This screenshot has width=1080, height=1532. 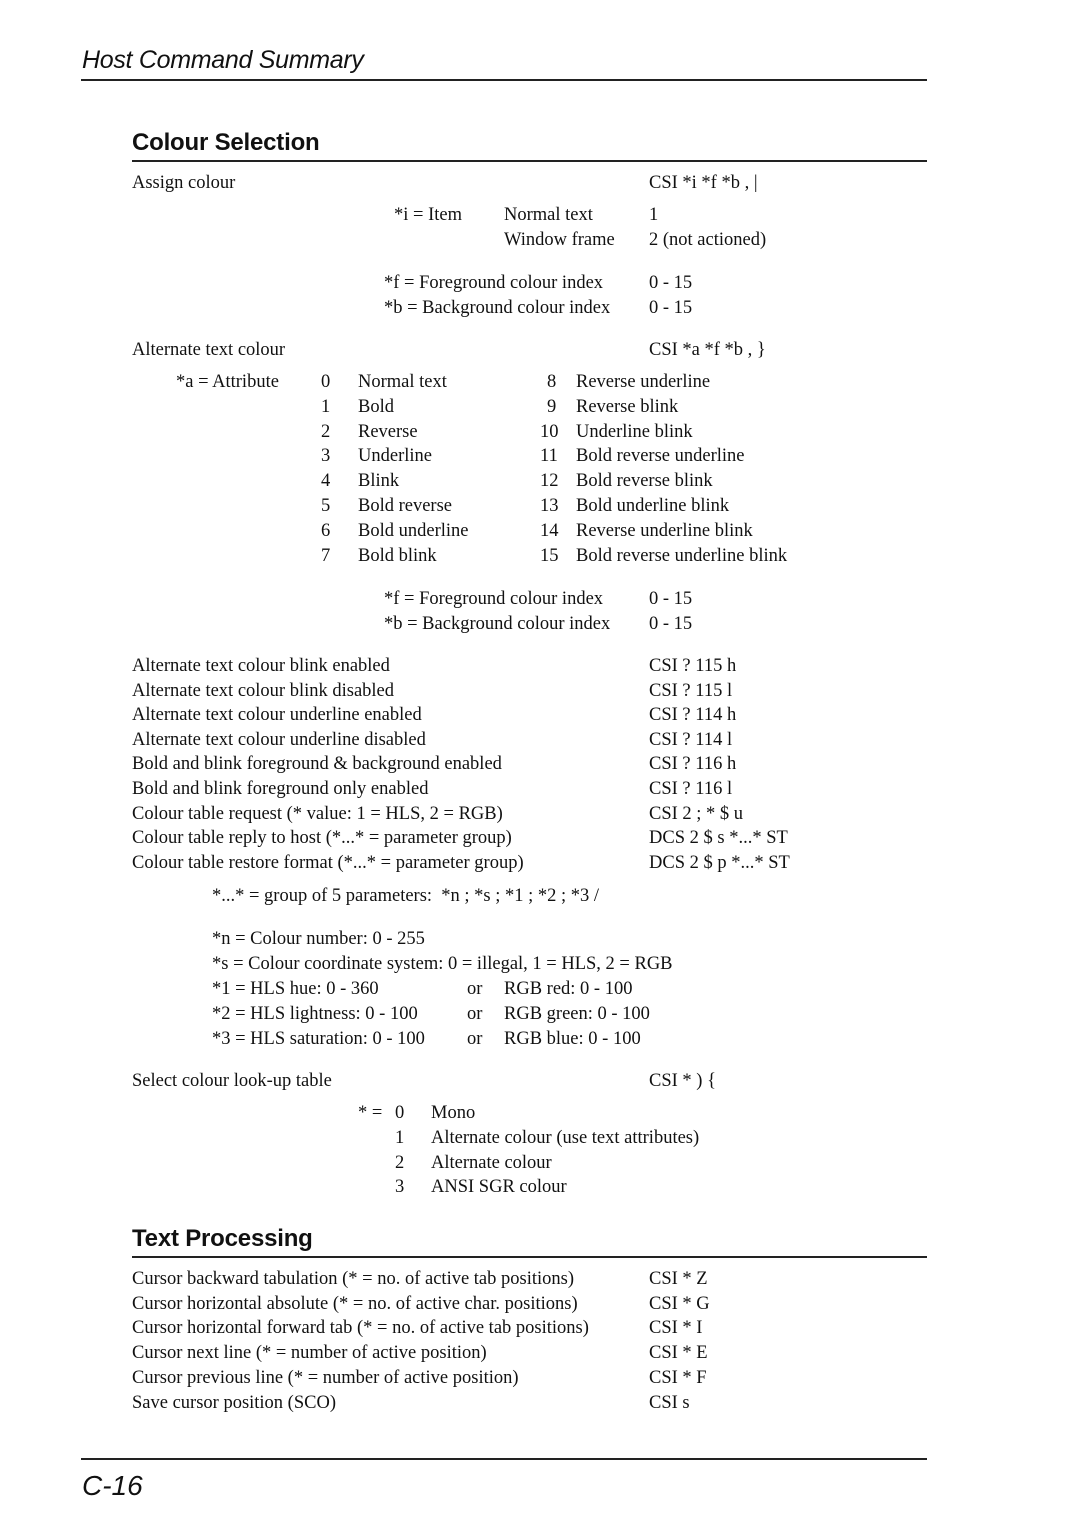 What do you see at coordinates (693, 715) in the screenshot?
I see `command-sequence: CSI ? 114 h` at bounding box center [693, 715].